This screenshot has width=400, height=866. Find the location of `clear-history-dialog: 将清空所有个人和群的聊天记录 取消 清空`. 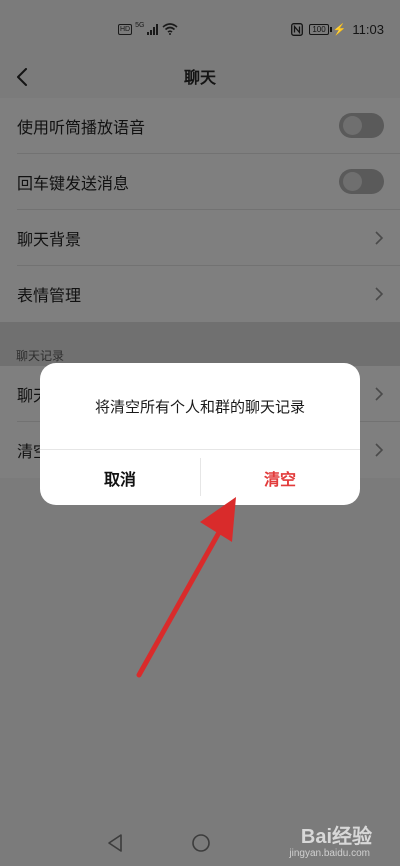

clear-history-dialog: 将清空所有个人和群的聊天记录 取消 清空 is located at coordinates (200, 434).